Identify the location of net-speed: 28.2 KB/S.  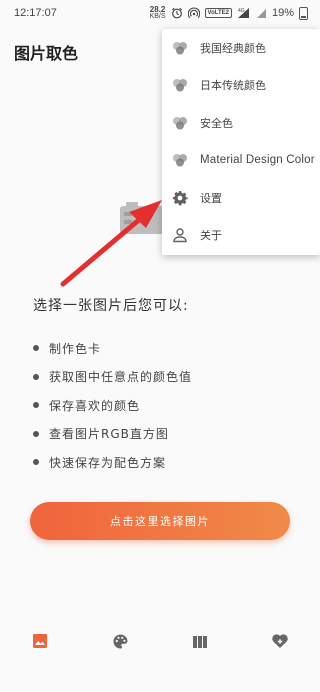
(157, 13).